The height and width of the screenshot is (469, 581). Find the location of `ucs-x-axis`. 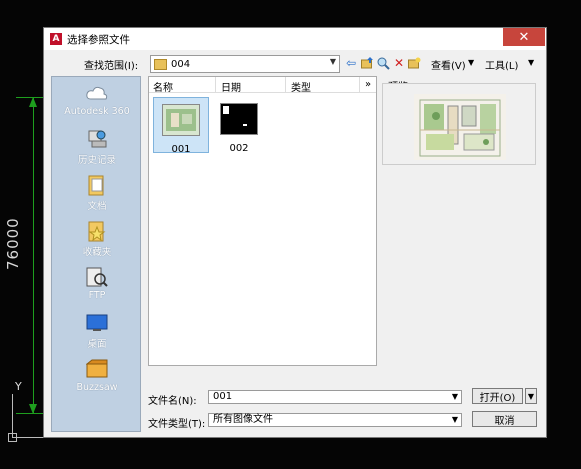

ucs-x-axis is located at coordinates (29, 437).